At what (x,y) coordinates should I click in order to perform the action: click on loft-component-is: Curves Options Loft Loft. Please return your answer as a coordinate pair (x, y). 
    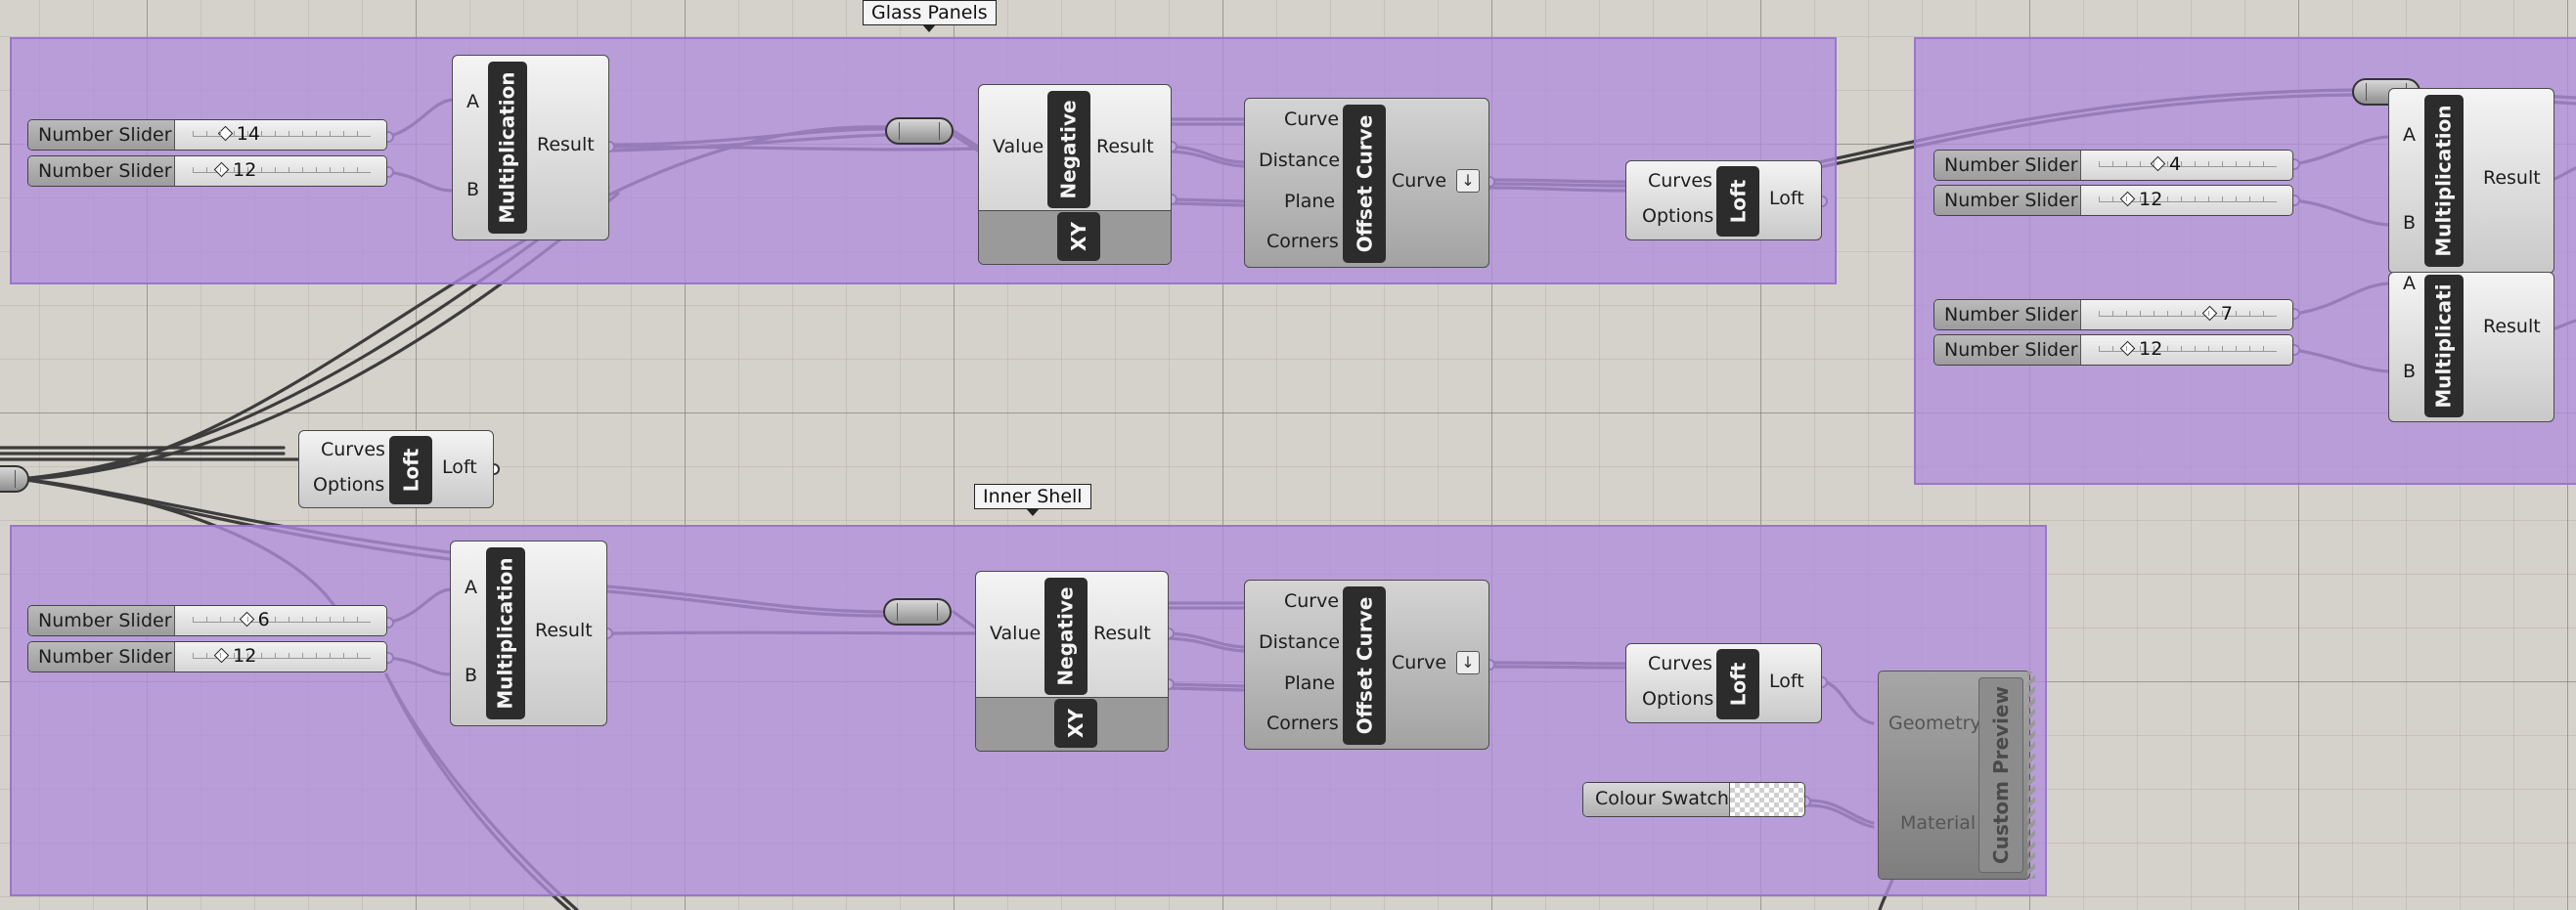
    Looking at the image, I should click on (1723, 683).